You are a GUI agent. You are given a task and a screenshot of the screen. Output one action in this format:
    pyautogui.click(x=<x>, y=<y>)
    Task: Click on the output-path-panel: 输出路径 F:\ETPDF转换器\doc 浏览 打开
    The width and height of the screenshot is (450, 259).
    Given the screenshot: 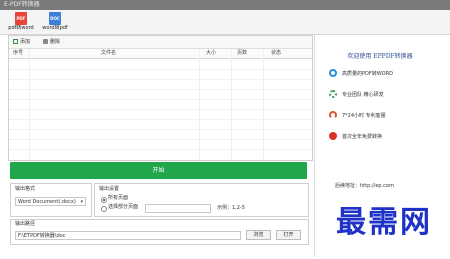 What is the action you would take?
    pyautogui.click(x=159, y=232)
    